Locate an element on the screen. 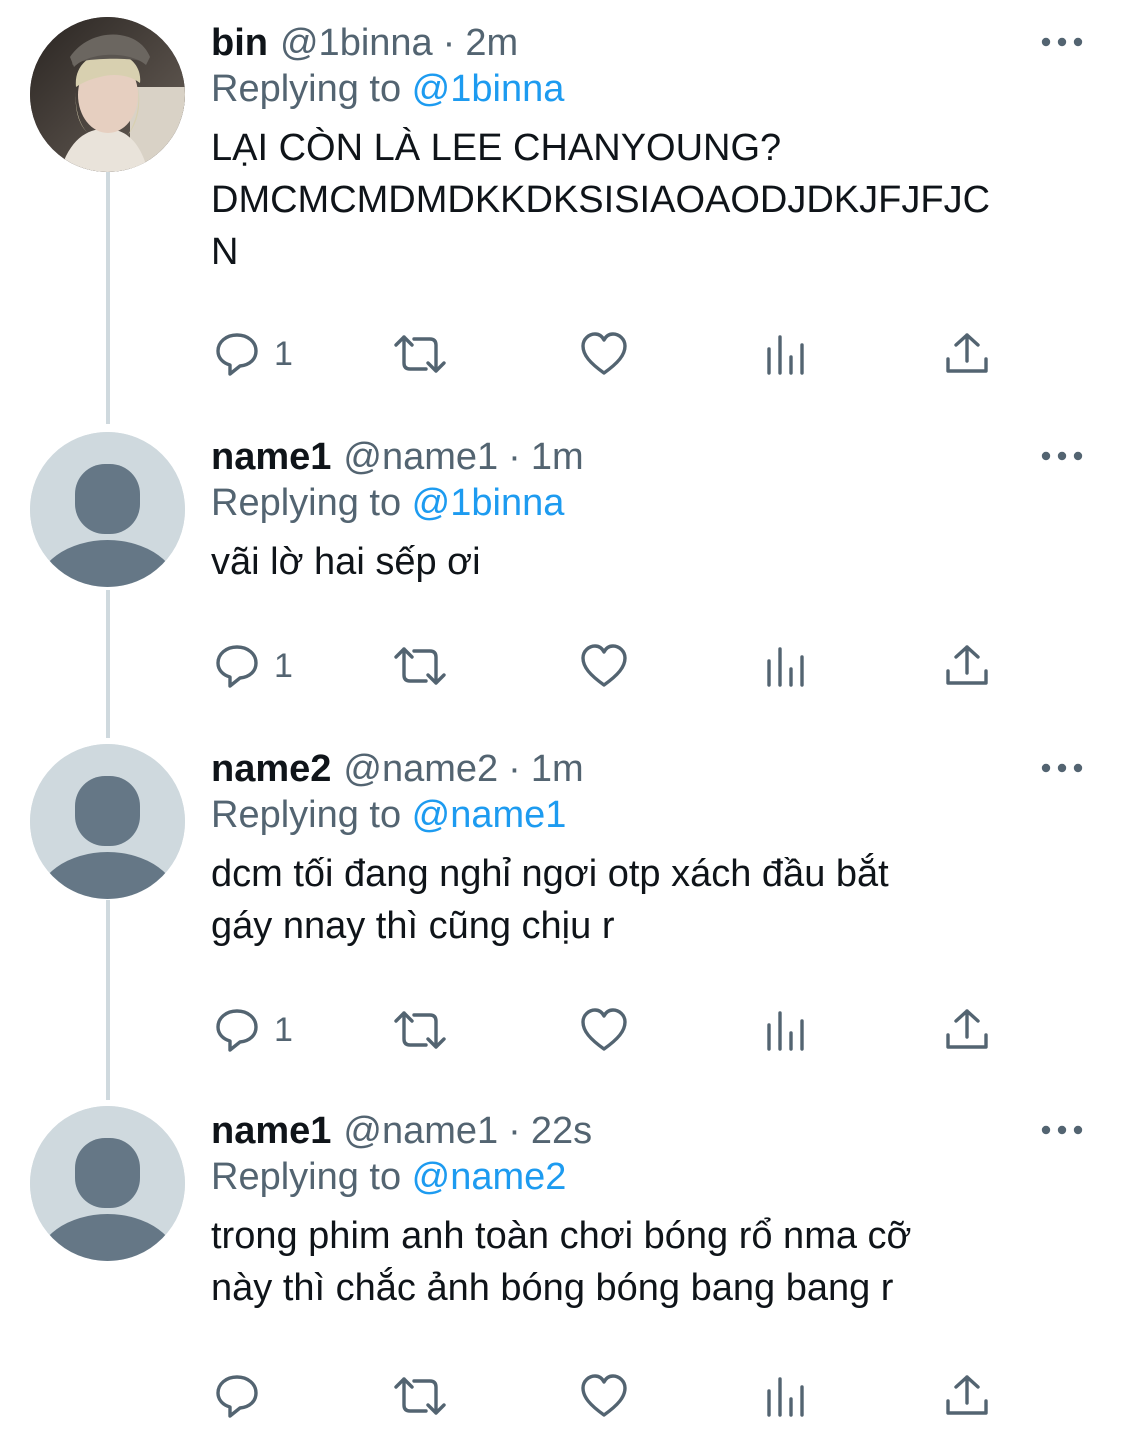 The height and width of the screenshot is (1440, 1125). mention-link: @name1 is located at coordinates (489, 815).